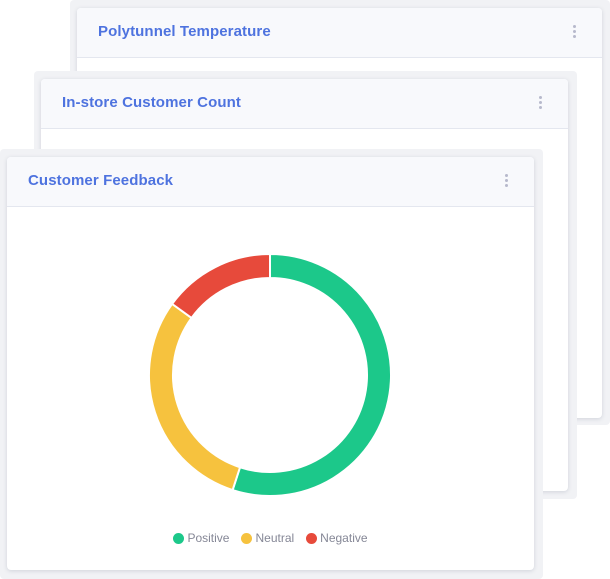 The image size is (610, 579). What do you see at coordinates (101, 180) in the screenshot?
I see `card-title: Customer Feedback` at bounding box center [101, 180].